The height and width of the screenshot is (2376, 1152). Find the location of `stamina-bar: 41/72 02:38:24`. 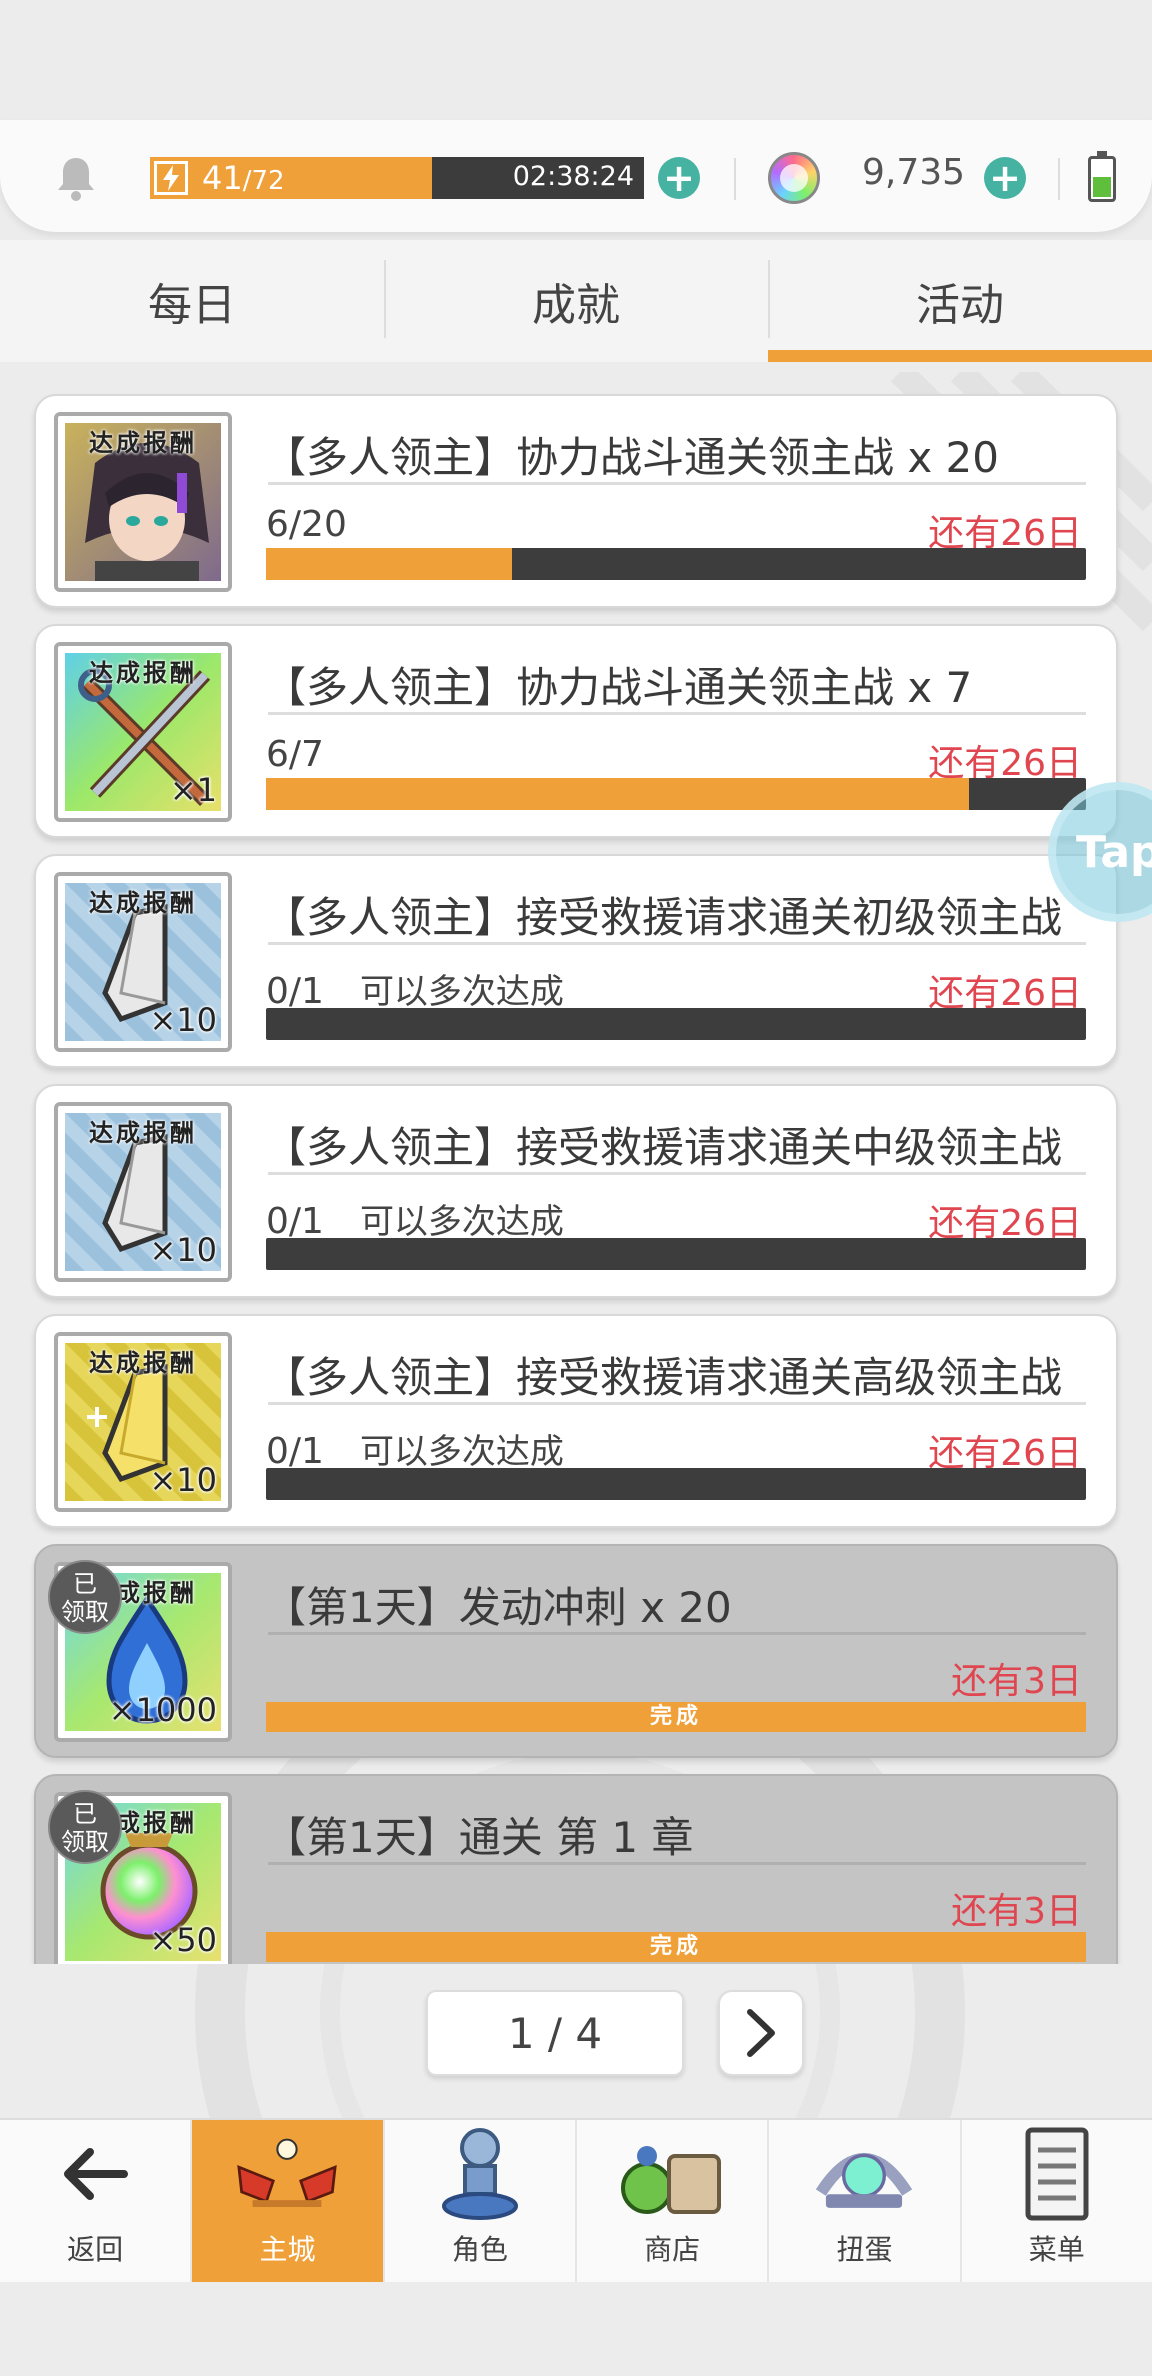

stamina-bar: 41/72 02:38:24 is located at coordinates (397, 178).